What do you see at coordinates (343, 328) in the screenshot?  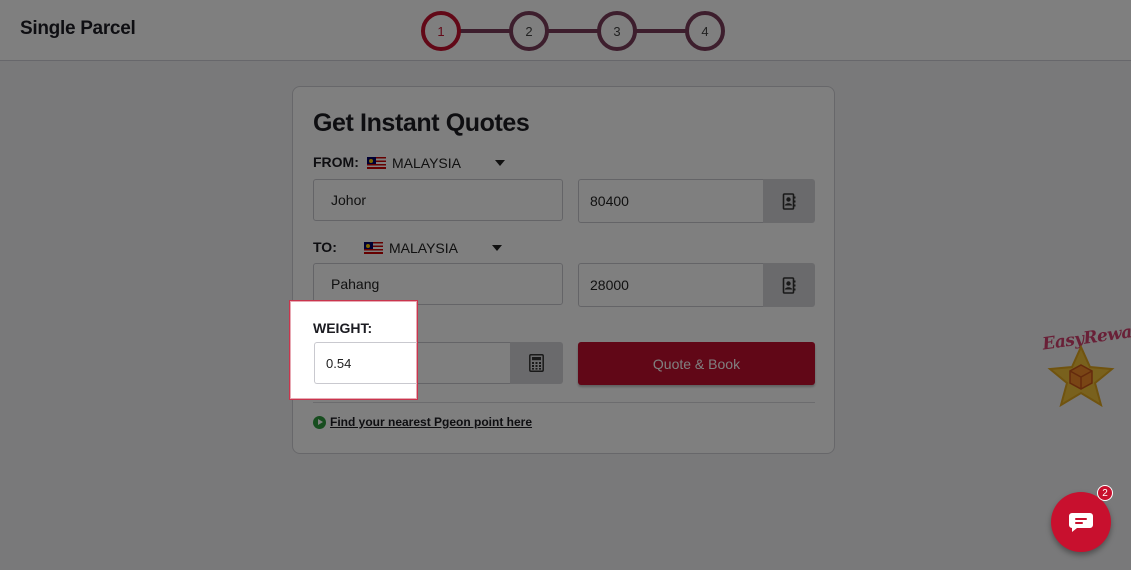 I see `weight-label: WEIGHT:` at bounding box center [343, 328].